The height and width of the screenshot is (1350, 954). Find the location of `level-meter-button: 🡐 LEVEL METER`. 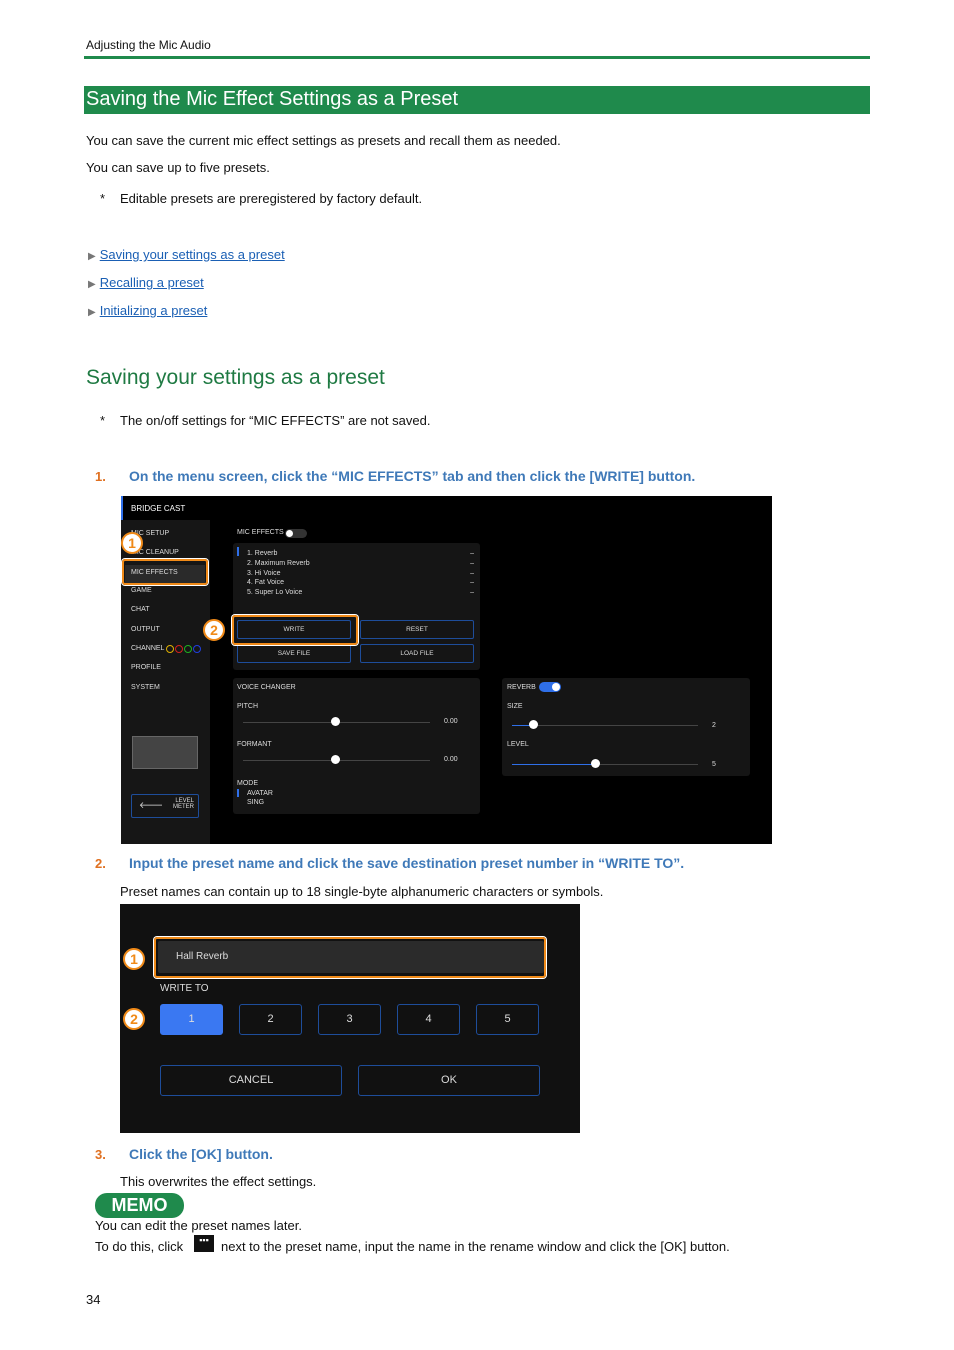

level-meter-button: 🡐 LEVEL METER is located at coordinates (165, 806).